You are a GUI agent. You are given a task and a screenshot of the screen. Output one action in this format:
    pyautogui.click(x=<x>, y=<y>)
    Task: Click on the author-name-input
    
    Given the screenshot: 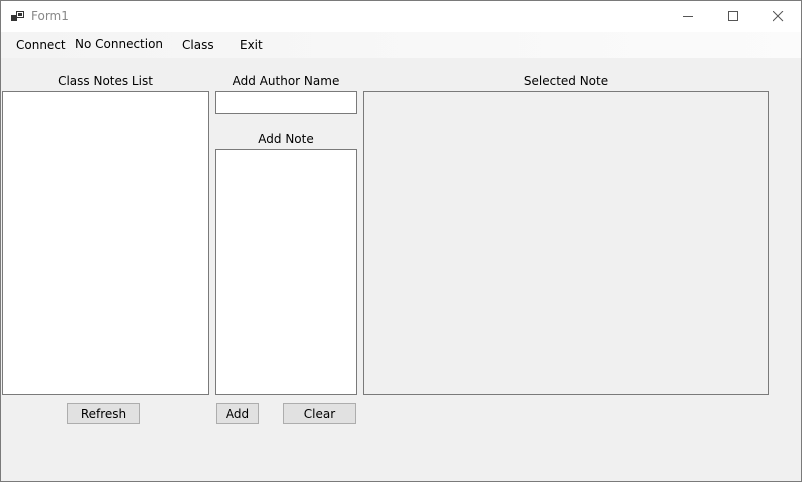 What is the action you would take?
    pyautogui.click(x=286, y=102)
    